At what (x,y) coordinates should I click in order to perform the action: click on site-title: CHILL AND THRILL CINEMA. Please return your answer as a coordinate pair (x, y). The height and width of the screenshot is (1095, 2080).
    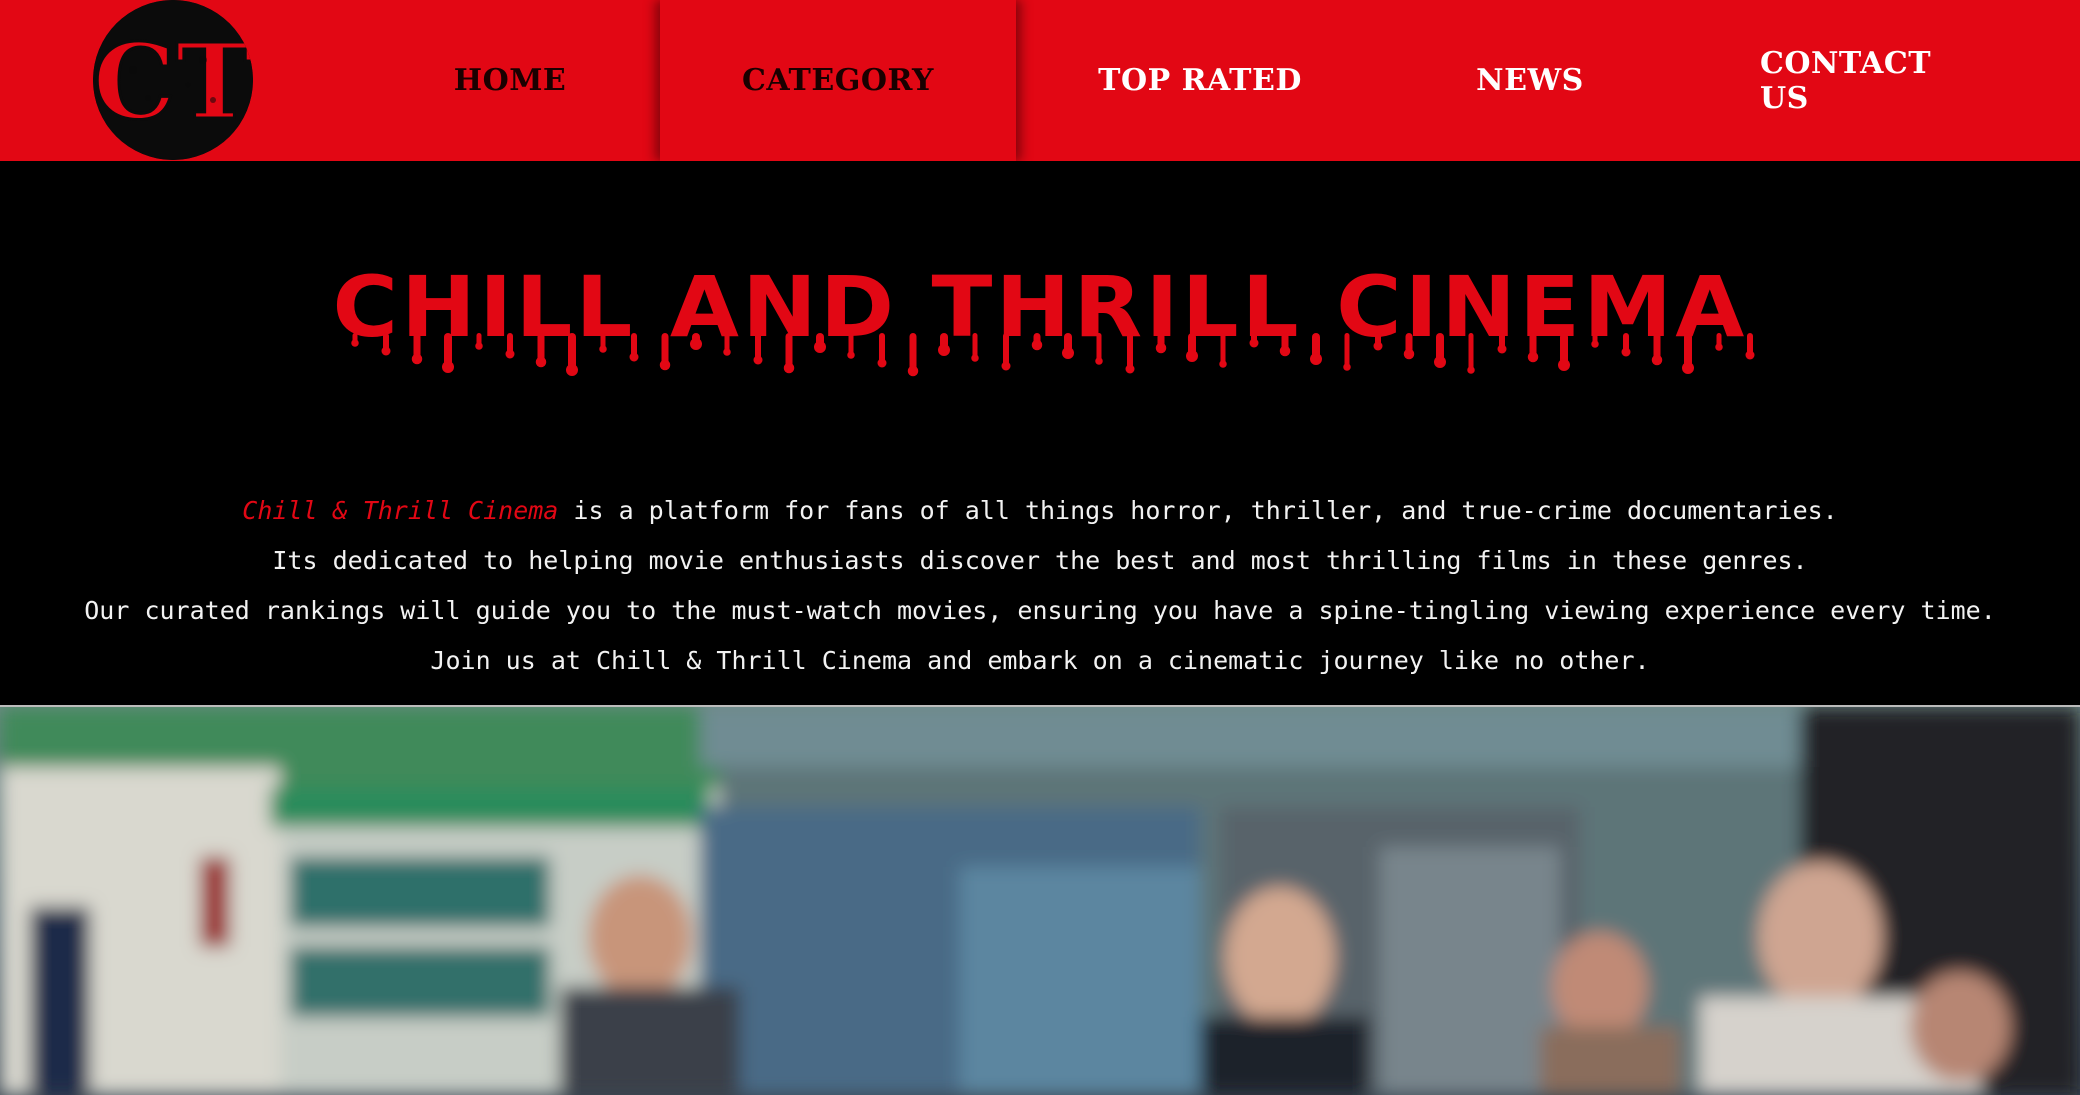
    Looking at the image, I should click on (1040, 336).